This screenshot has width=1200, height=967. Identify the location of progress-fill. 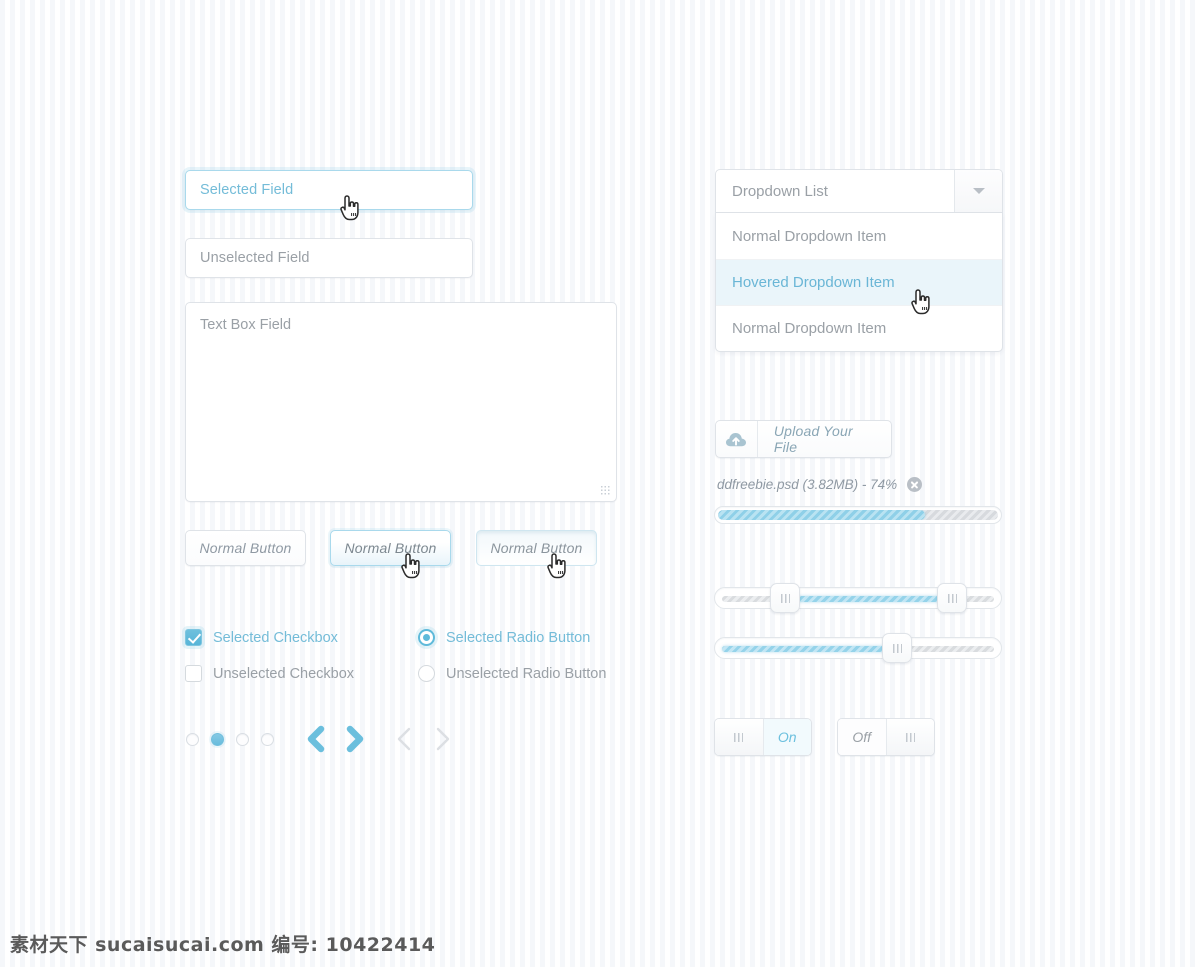
(822, 515).